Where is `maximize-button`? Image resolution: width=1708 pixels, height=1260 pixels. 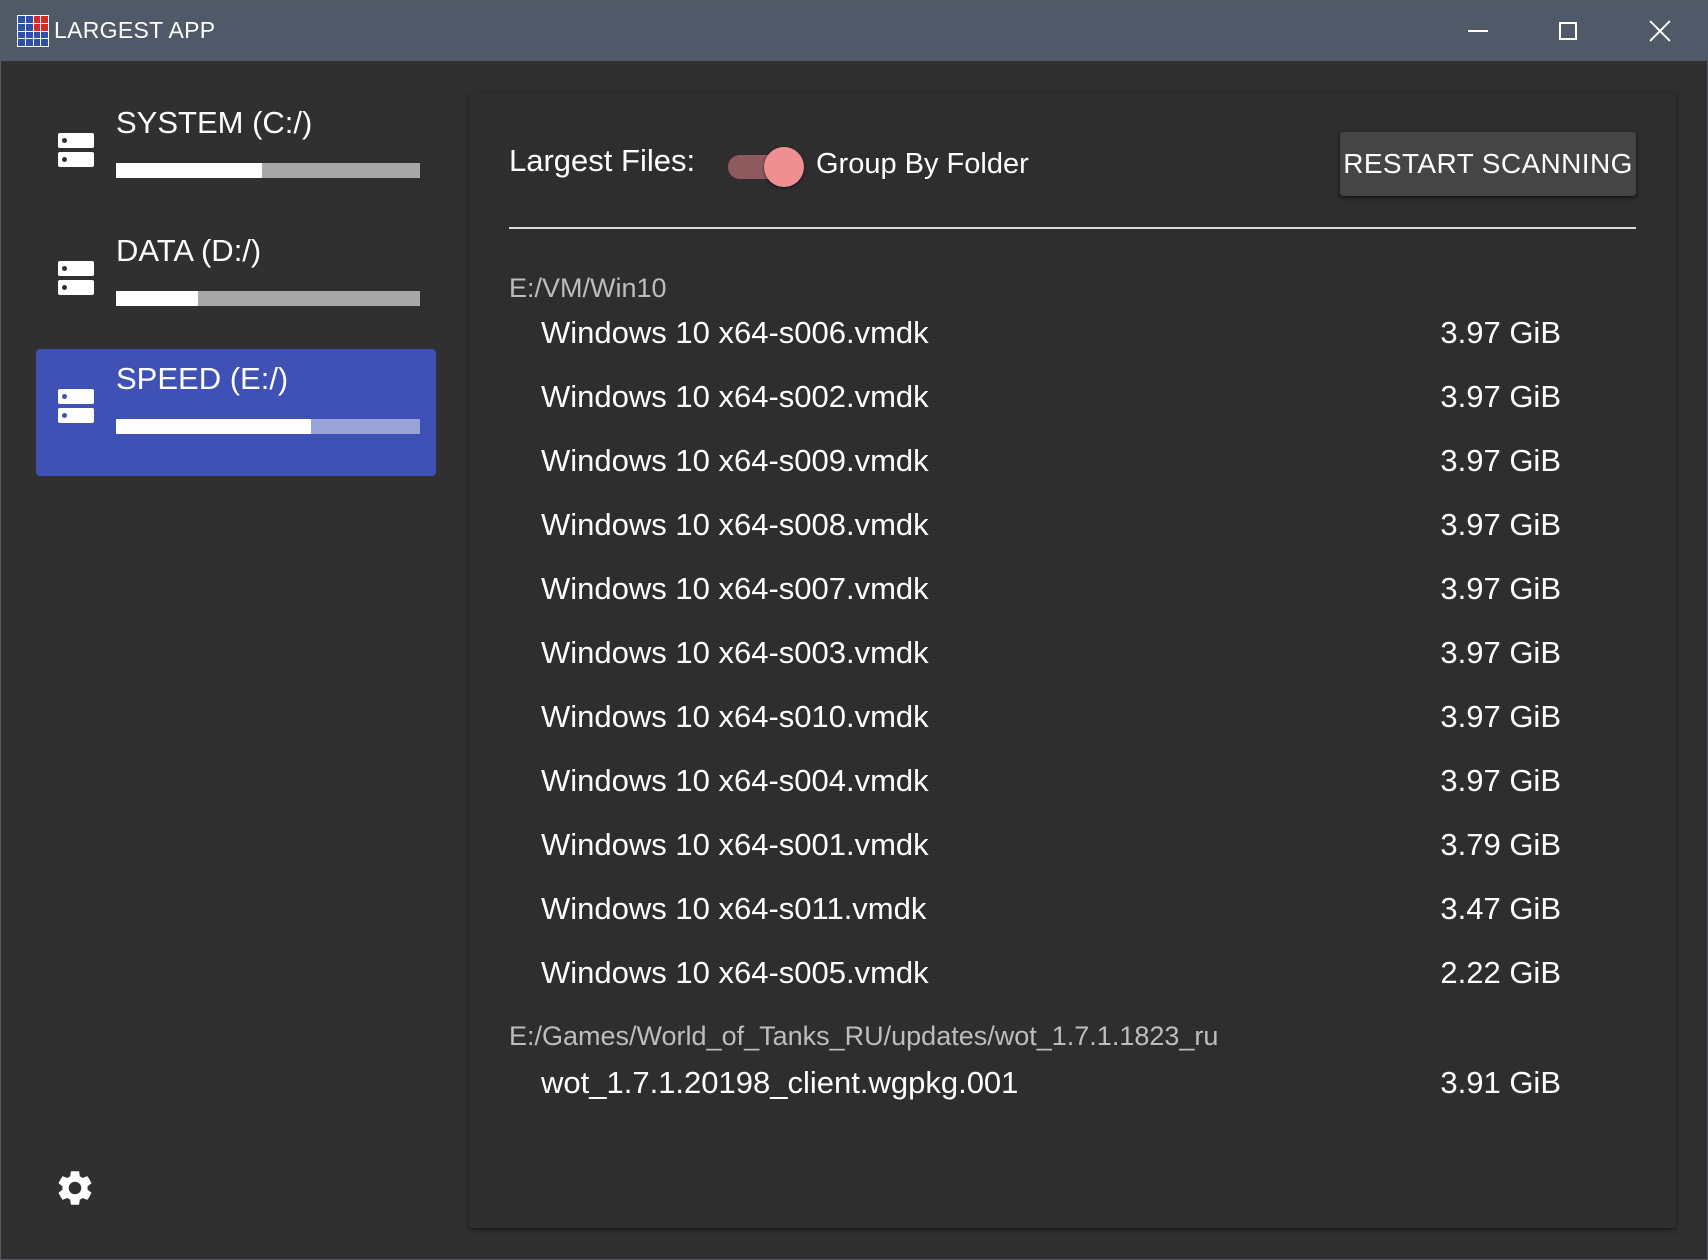
maximize-button is located at coordinates (1568, 31).